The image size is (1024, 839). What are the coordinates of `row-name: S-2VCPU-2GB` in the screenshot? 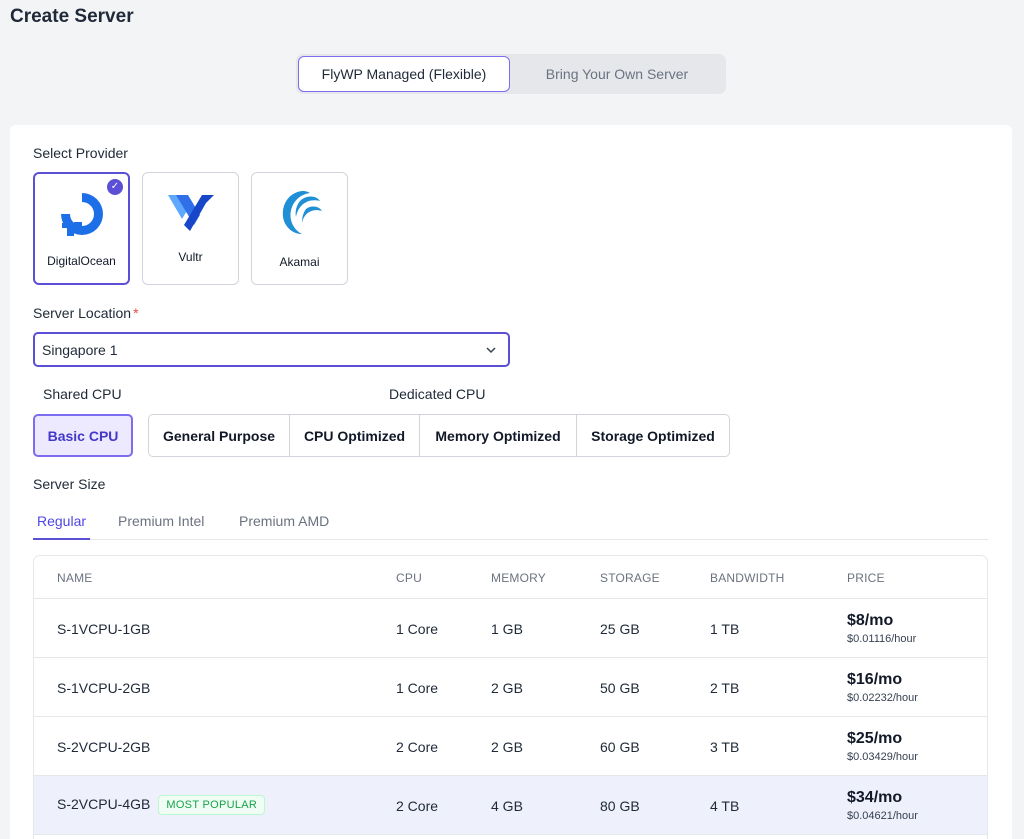 It's located at (104, 747).